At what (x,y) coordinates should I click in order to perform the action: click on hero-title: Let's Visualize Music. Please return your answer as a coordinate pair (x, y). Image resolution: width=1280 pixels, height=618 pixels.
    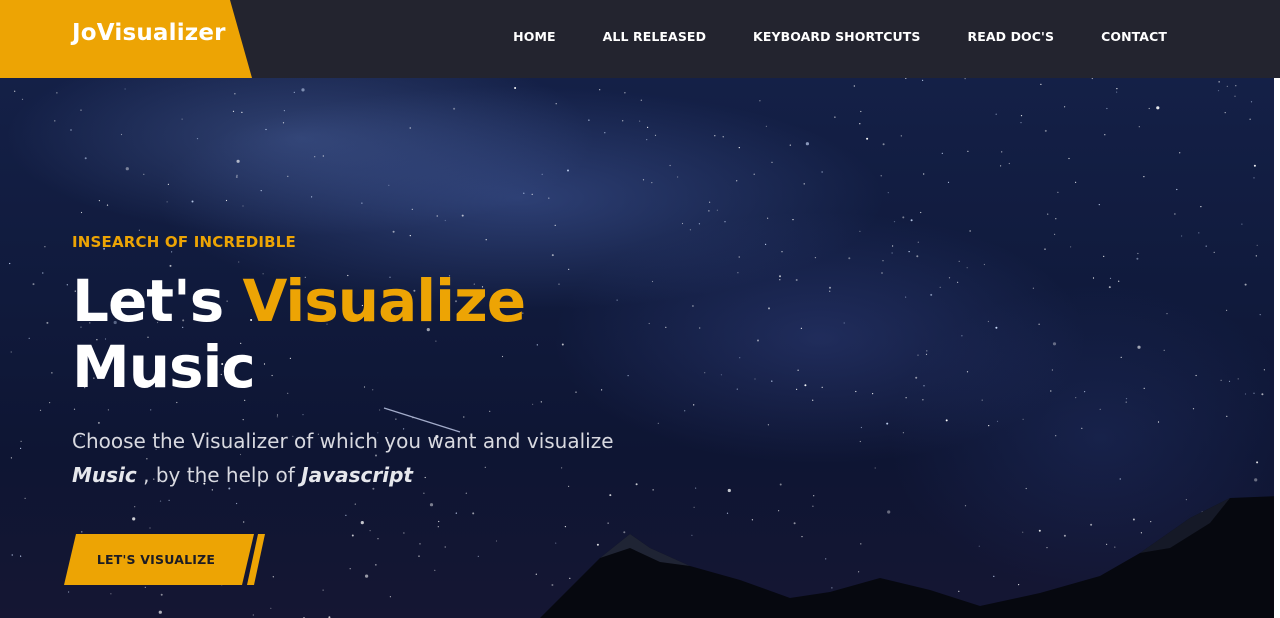
    Looking at the image, I should click on (299, 334).